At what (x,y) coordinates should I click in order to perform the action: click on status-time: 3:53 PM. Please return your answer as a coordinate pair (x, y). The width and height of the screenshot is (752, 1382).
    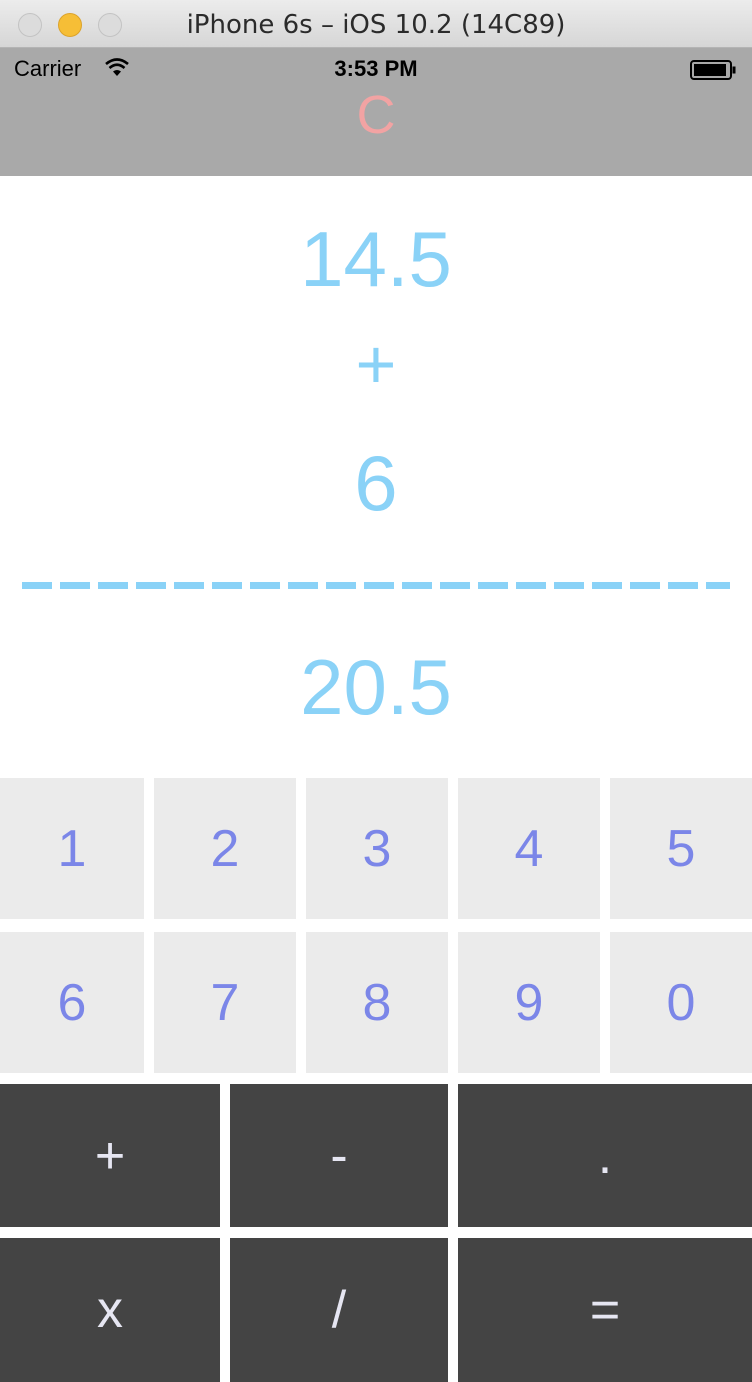
    Looking at the image, I should click on (376, 68).